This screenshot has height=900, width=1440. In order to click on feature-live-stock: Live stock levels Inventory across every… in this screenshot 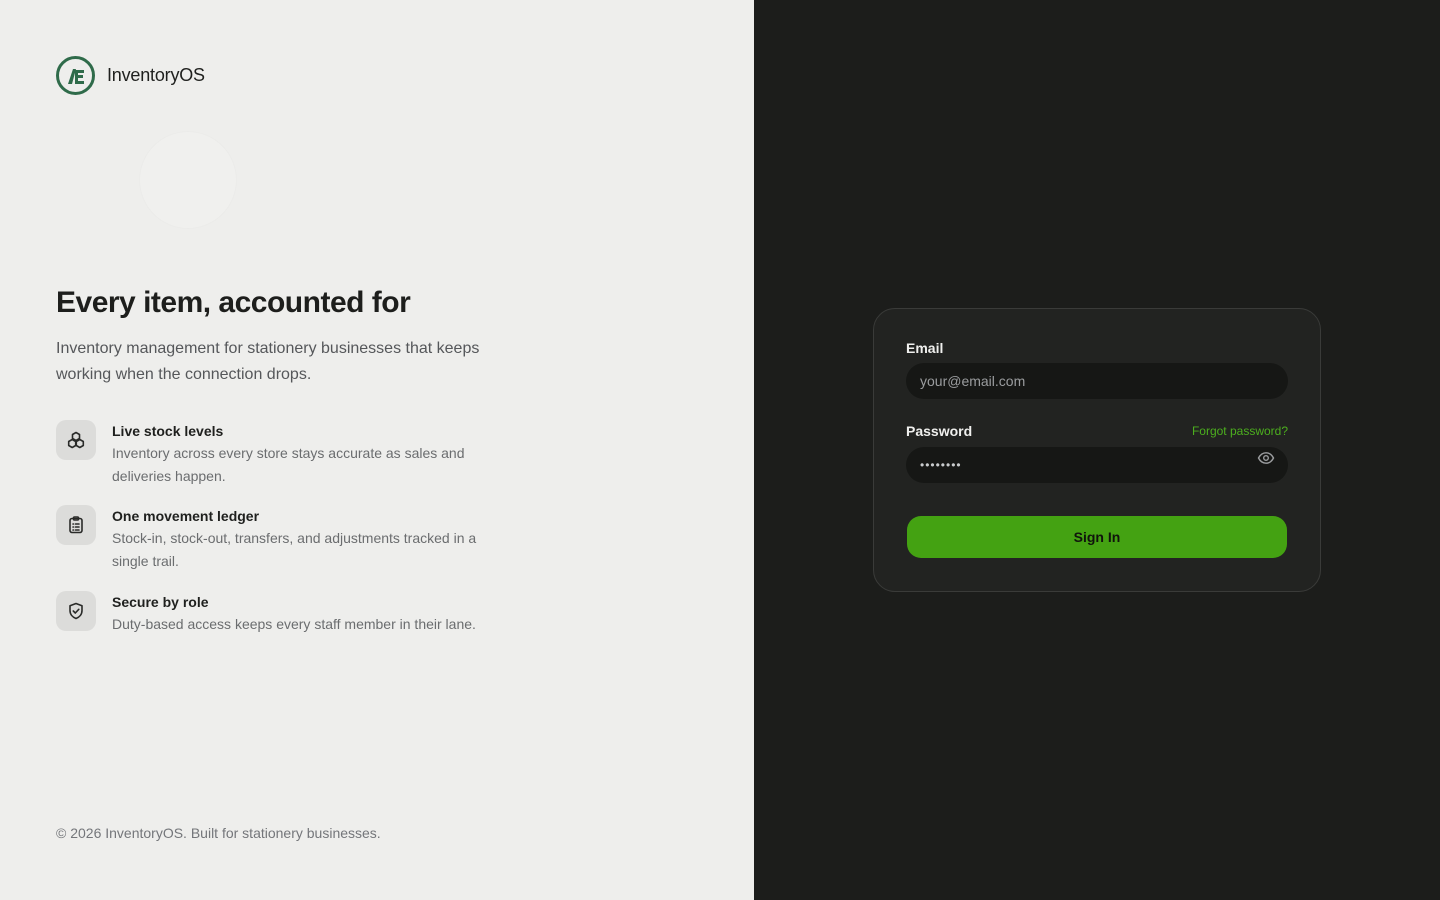, I will do `click(279, 454)`.